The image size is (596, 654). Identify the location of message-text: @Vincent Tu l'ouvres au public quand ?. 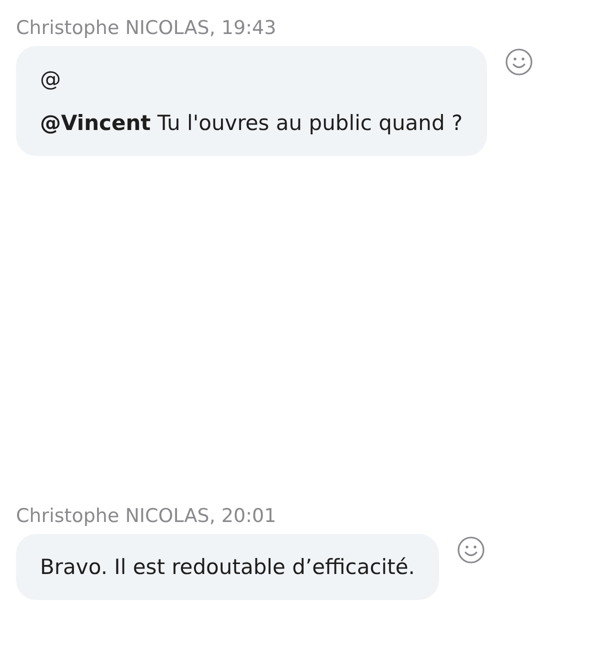
(251, 123).